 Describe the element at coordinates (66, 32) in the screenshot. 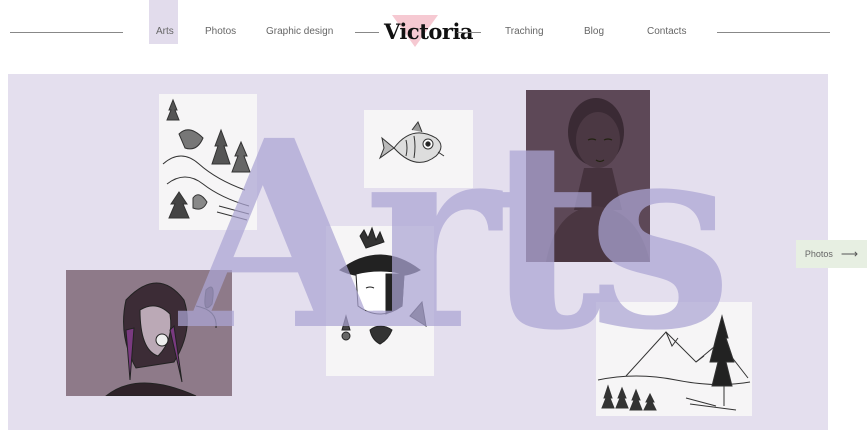

I see `header-divider-left` at that location.